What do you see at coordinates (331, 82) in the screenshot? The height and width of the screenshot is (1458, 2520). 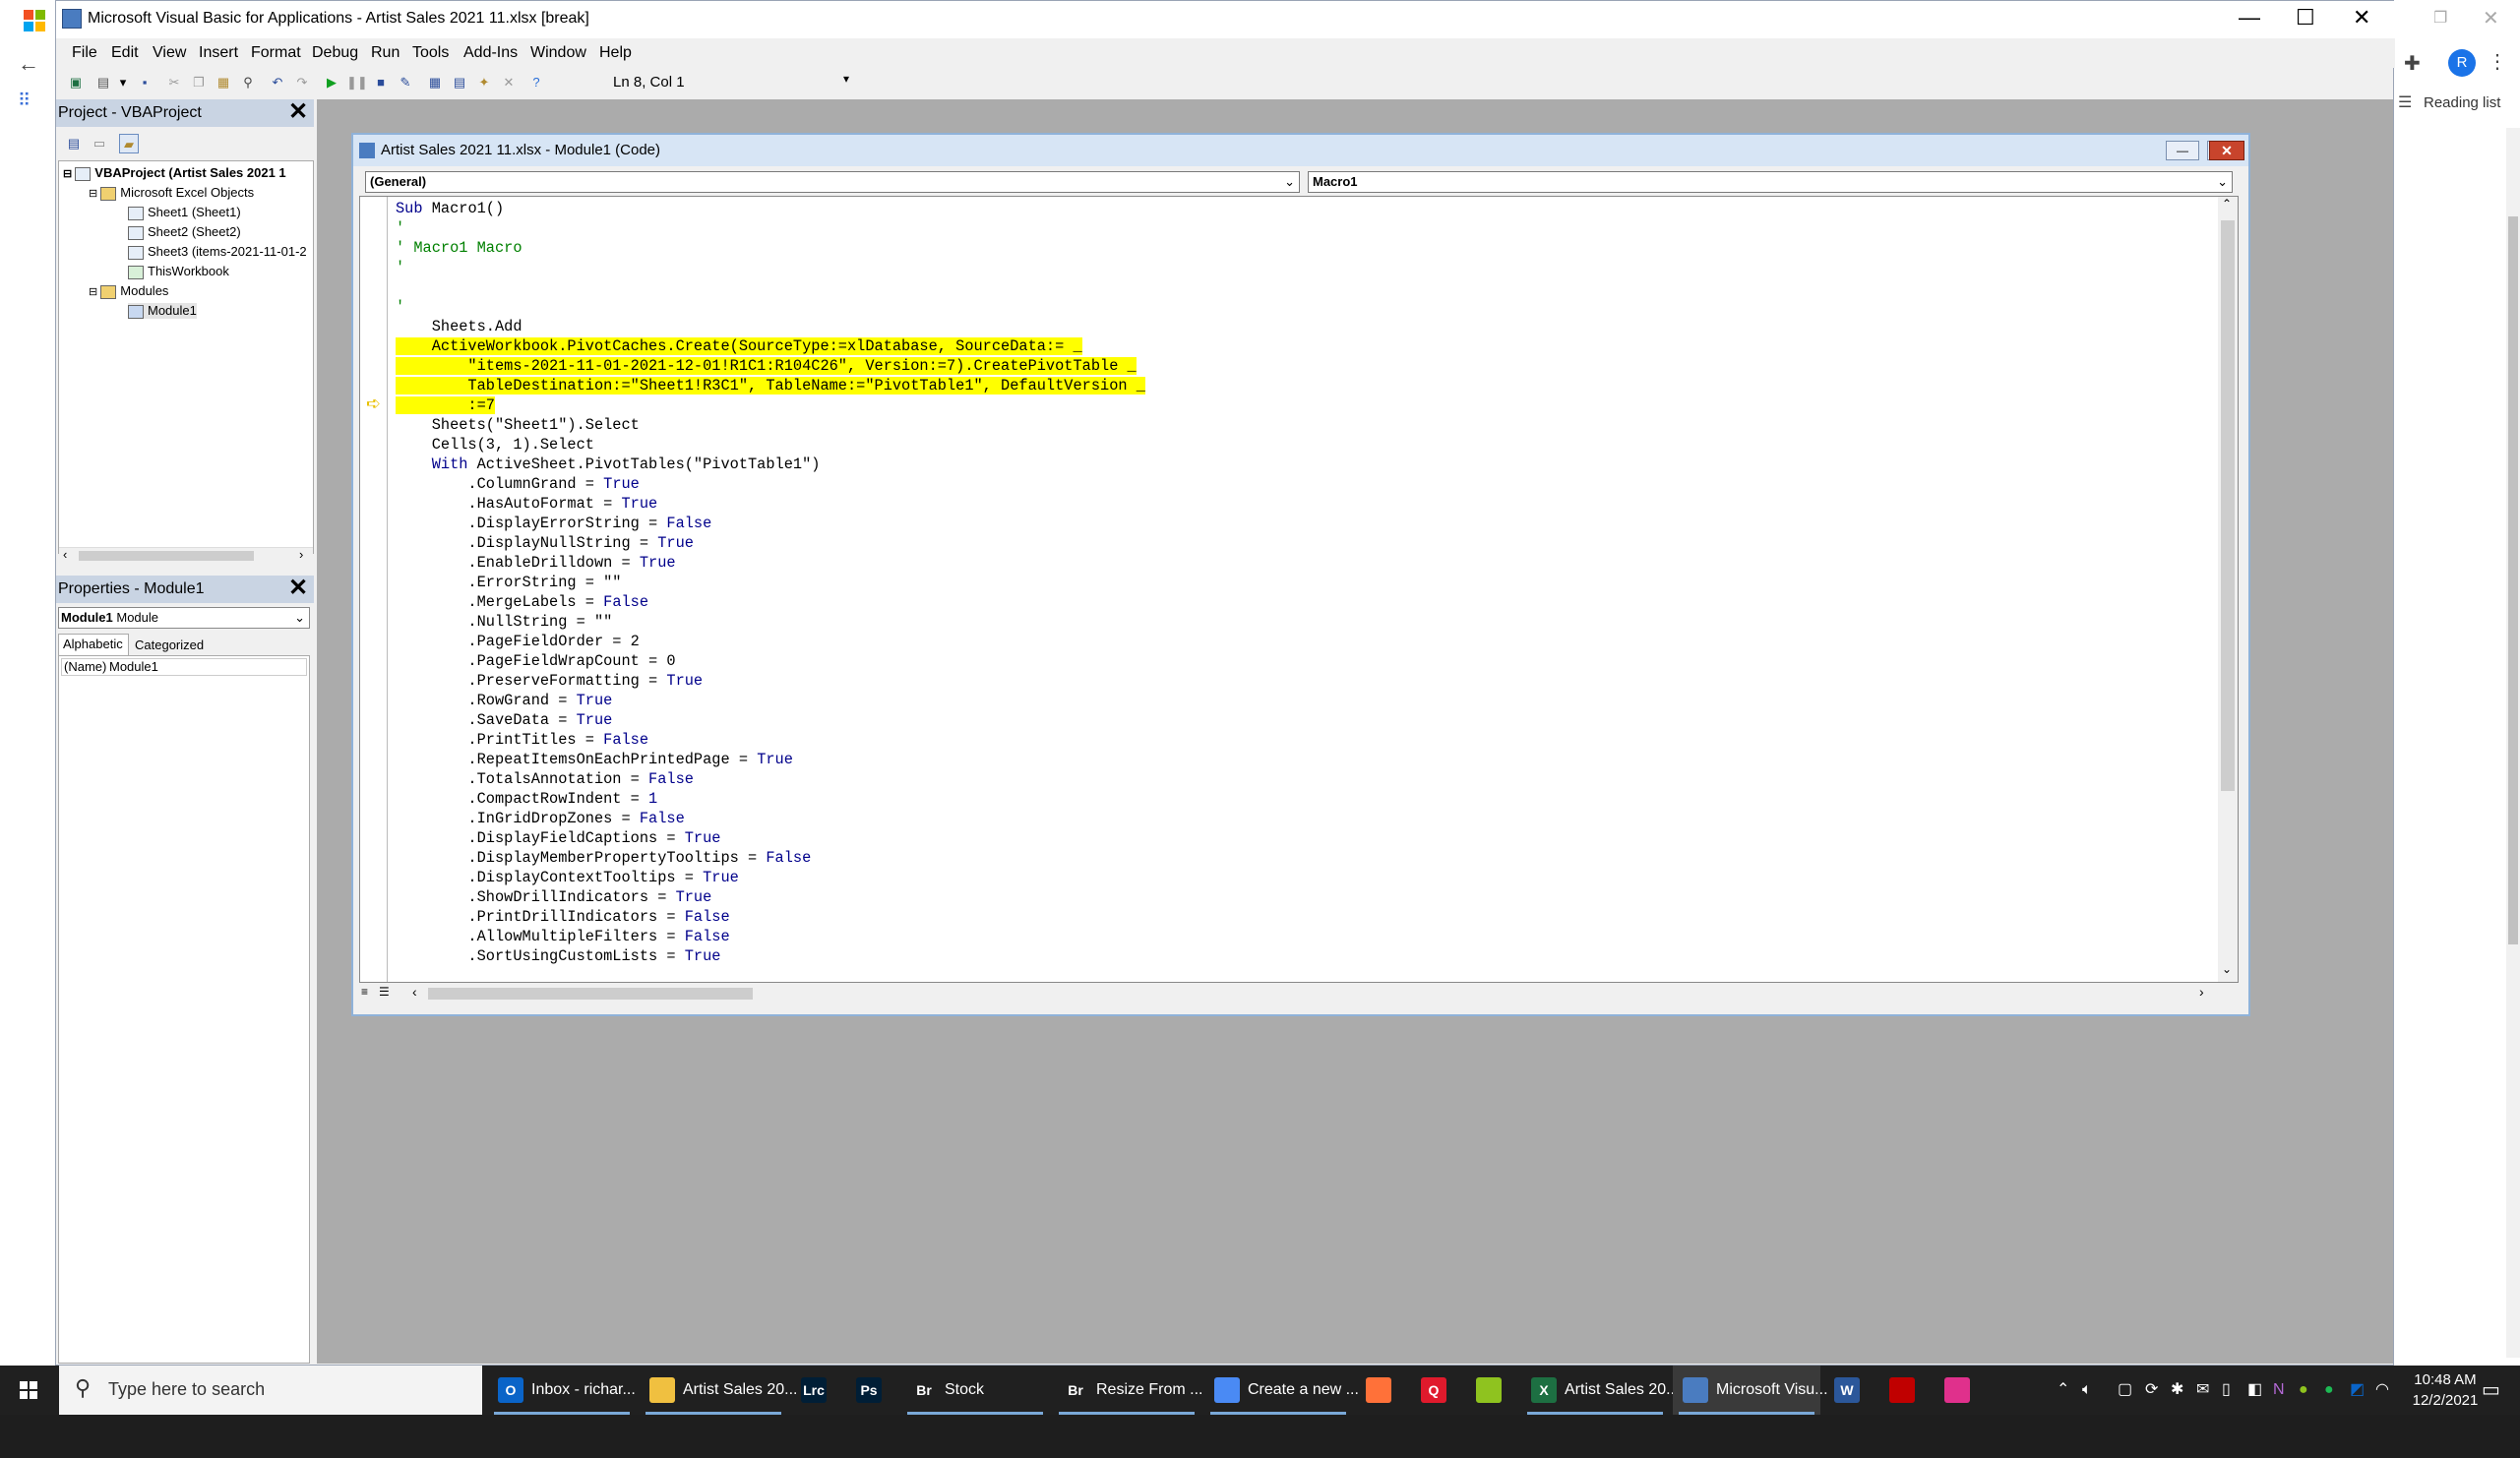 I see `run-icon: ▶` at bounding box center [331, 82].